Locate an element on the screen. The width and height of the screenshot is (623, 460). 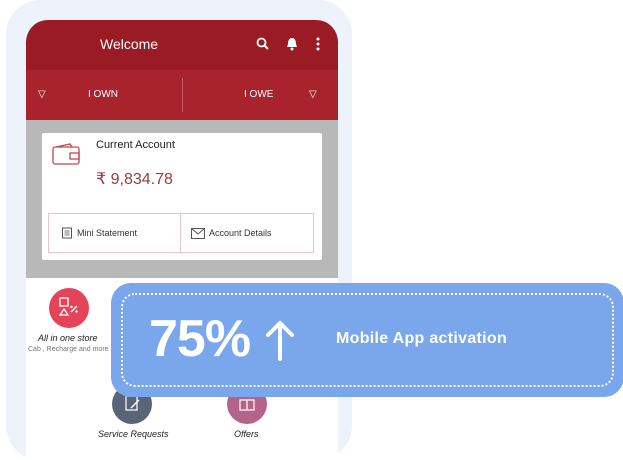
account-balance: ₹ 9,834.78 is located at coordinates (134, 179).